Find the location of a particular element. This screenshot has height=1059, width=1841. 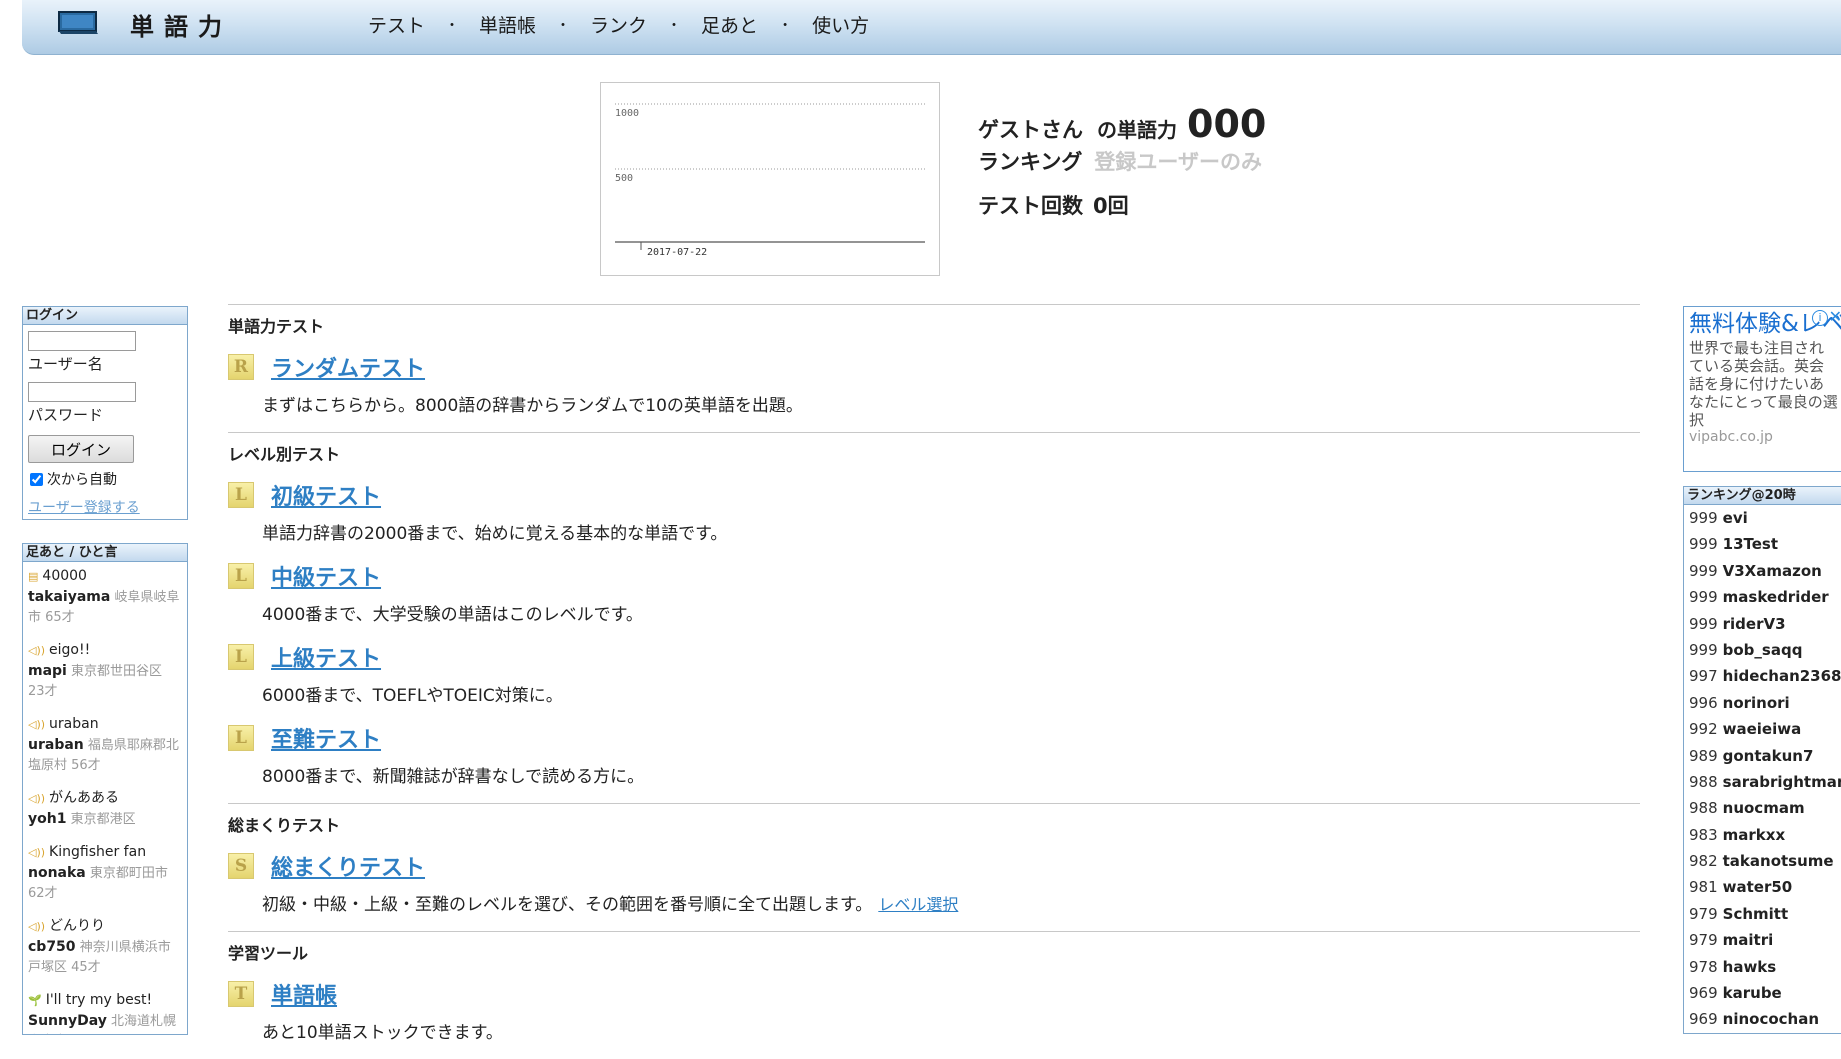

username-input is located at coordinates (82, 341).